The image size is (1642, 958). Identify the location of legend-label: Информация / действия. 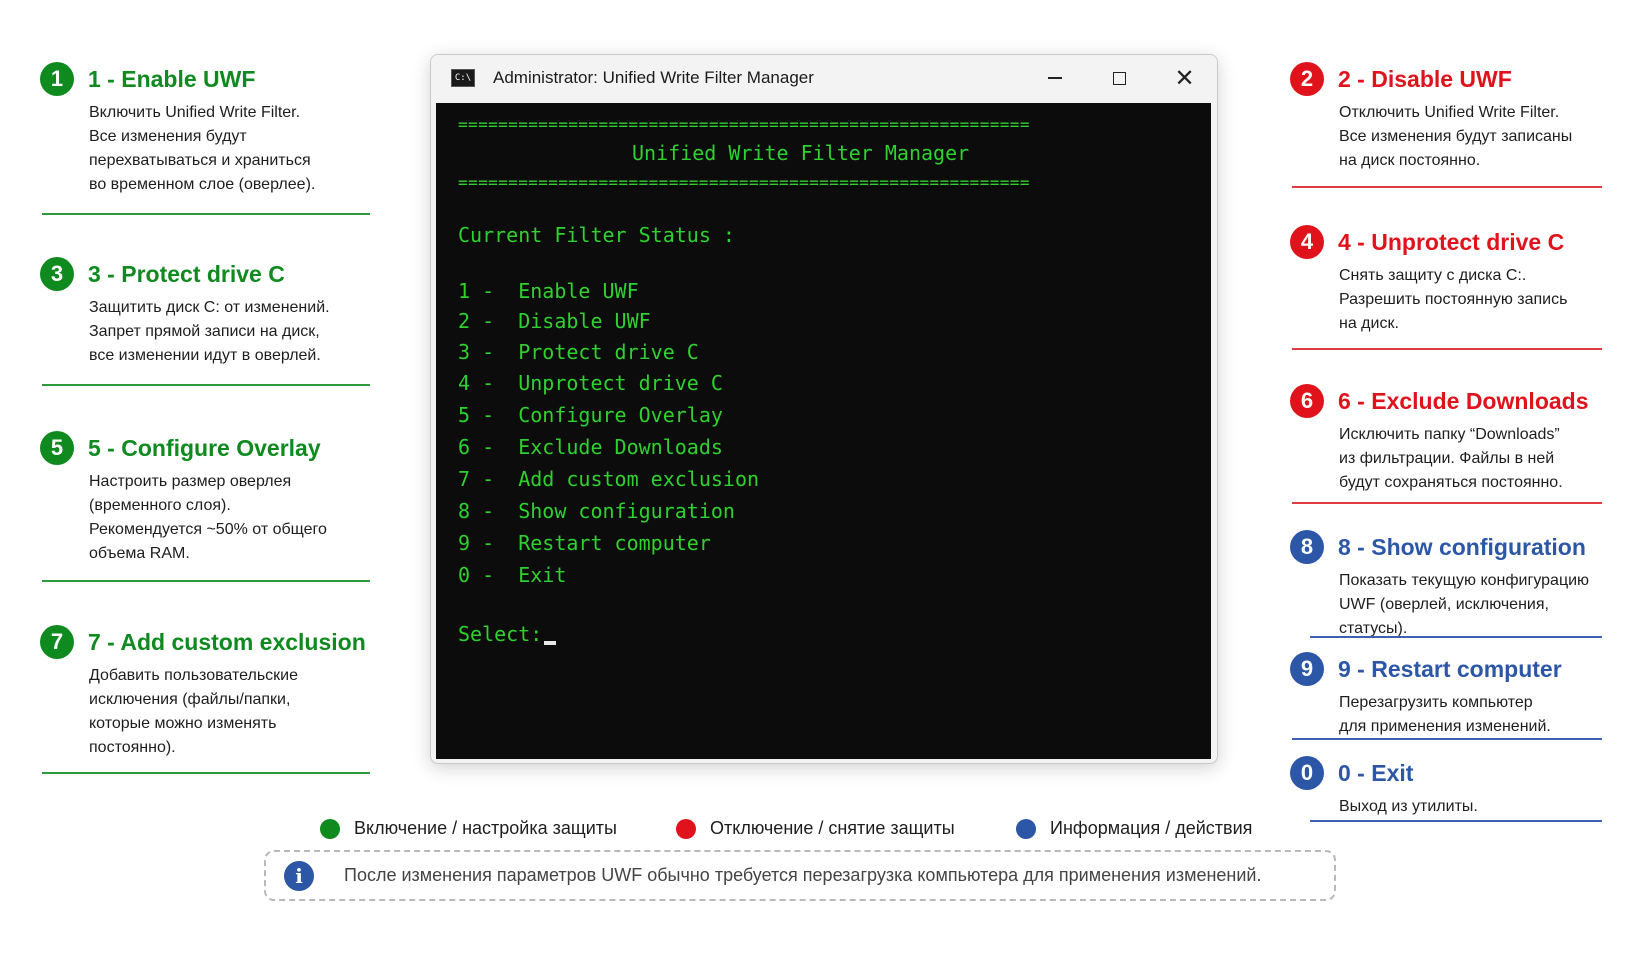
(1151, 828).